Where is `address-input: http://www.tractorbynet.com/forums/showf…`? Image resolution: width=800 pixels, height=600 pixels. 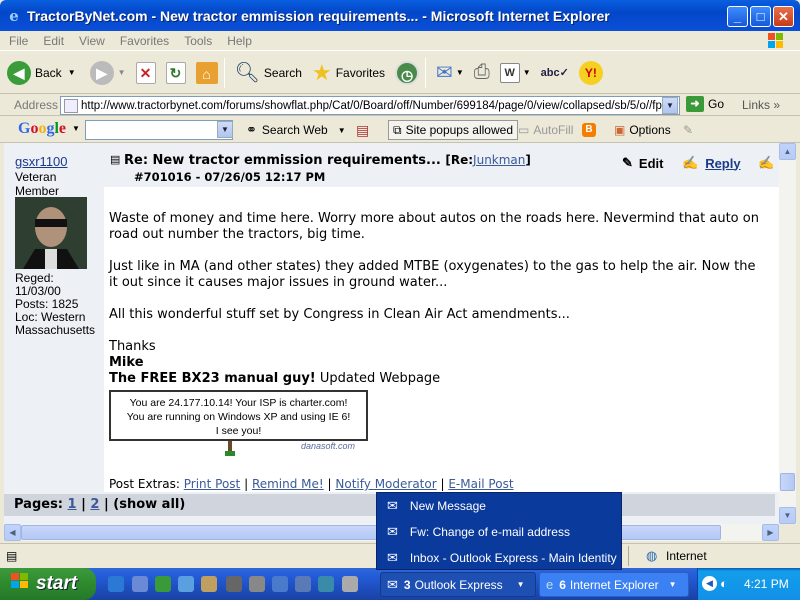
address-input: http://www.tractorbynet.com/forums/showf… is located at coordinates (370, 105).